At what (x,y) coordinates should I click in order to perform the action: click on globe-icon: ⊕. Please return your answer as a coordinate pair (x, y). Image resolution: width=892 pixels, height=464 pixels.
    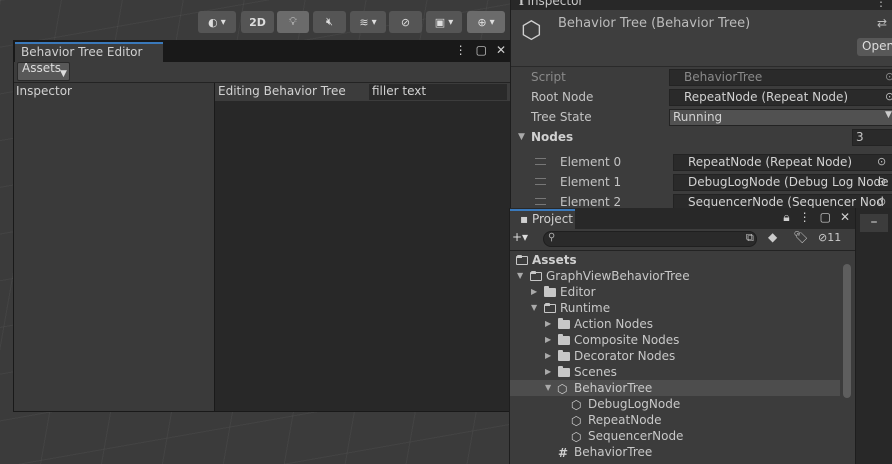
    Looking at the image, I should click on (482, 22).